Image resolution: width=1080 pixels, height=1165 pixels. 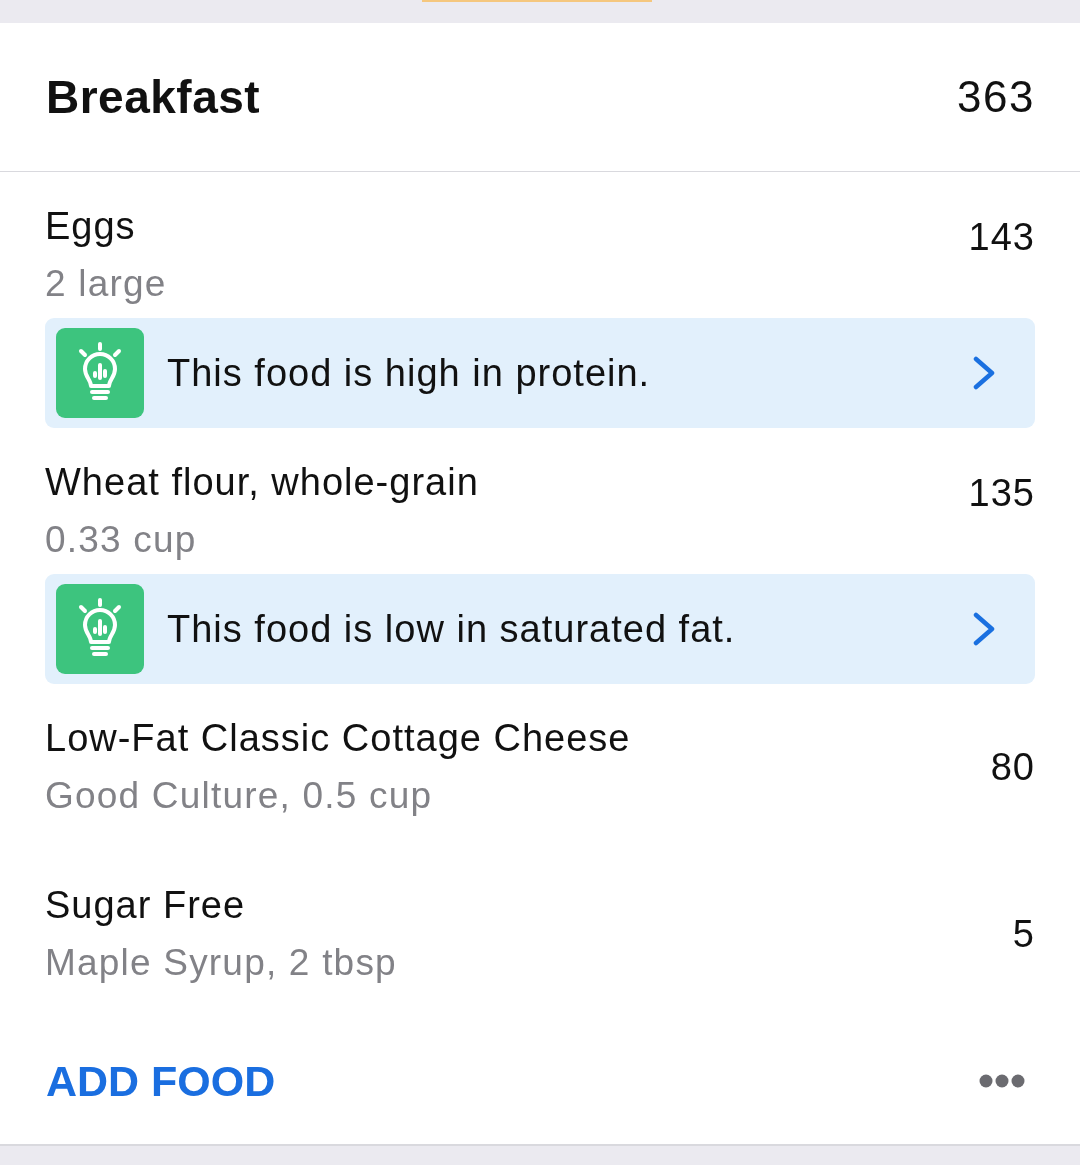 I want to click on insight-banner: This food is high in protein., so click(x=540, y=373).